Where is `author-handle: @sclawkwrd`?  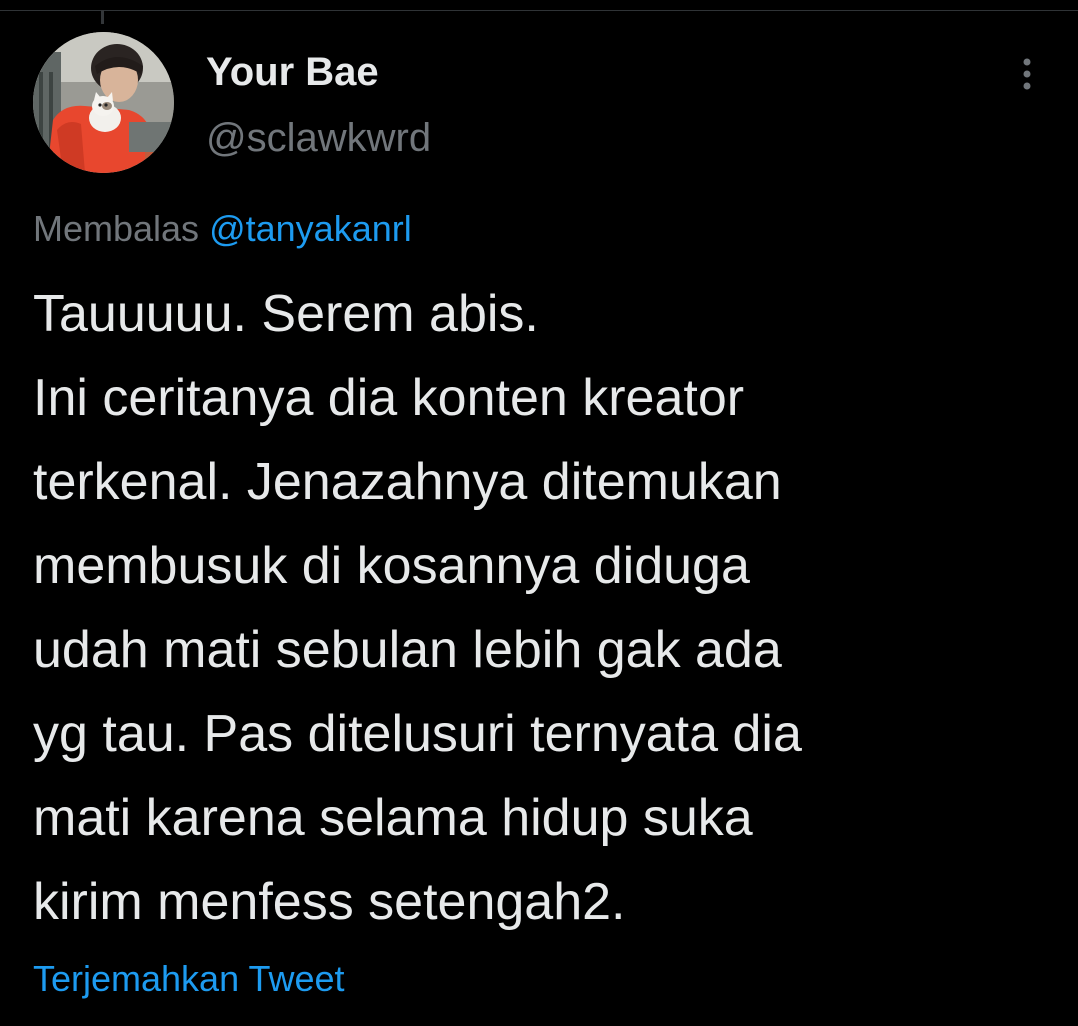
author-handle: @sclawkwrd is located at coordinates (318, 138).